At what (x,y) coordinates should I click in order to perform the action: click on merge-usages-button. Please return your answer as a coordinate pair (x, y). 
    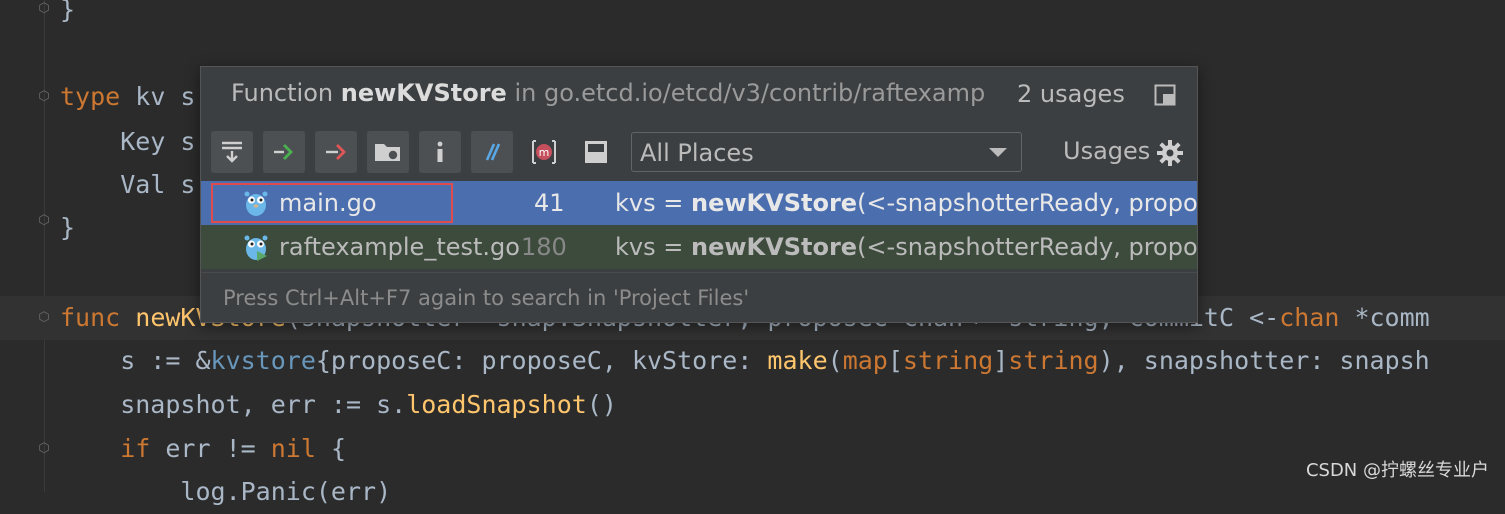
    Looking at the image, I should click on (232, 152).